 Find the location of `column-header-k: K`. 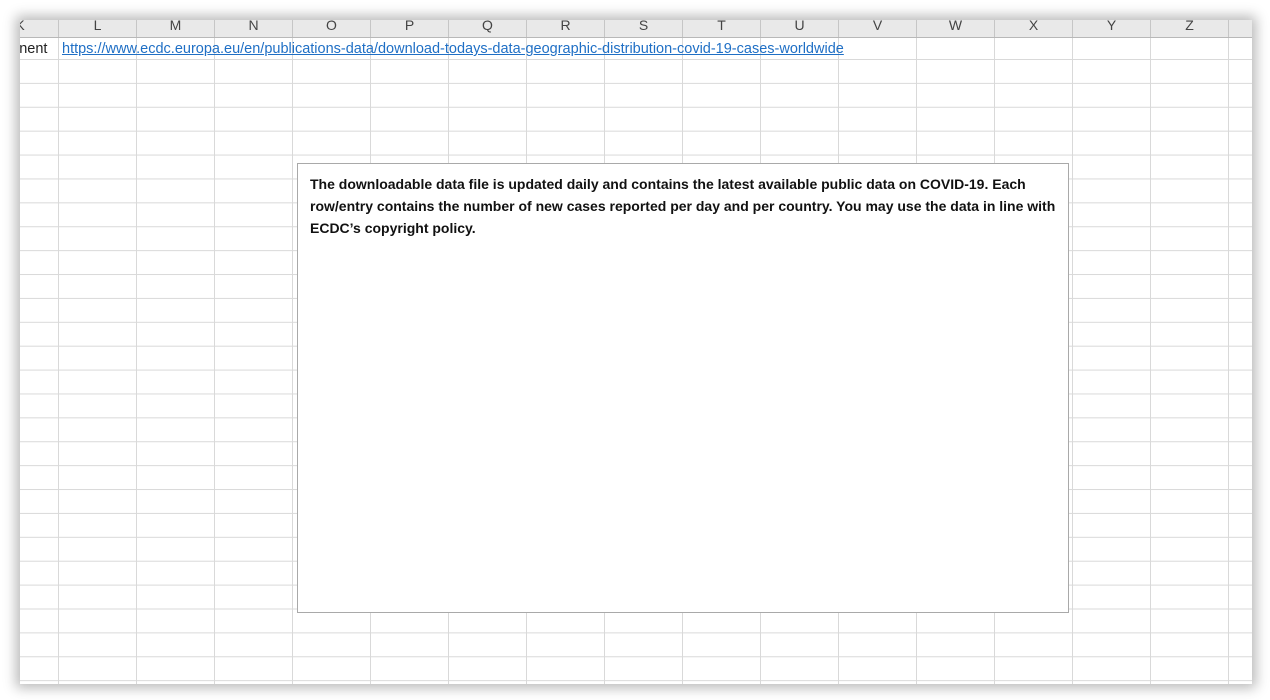

column-header-k: K is located at coordinates (39, 28).